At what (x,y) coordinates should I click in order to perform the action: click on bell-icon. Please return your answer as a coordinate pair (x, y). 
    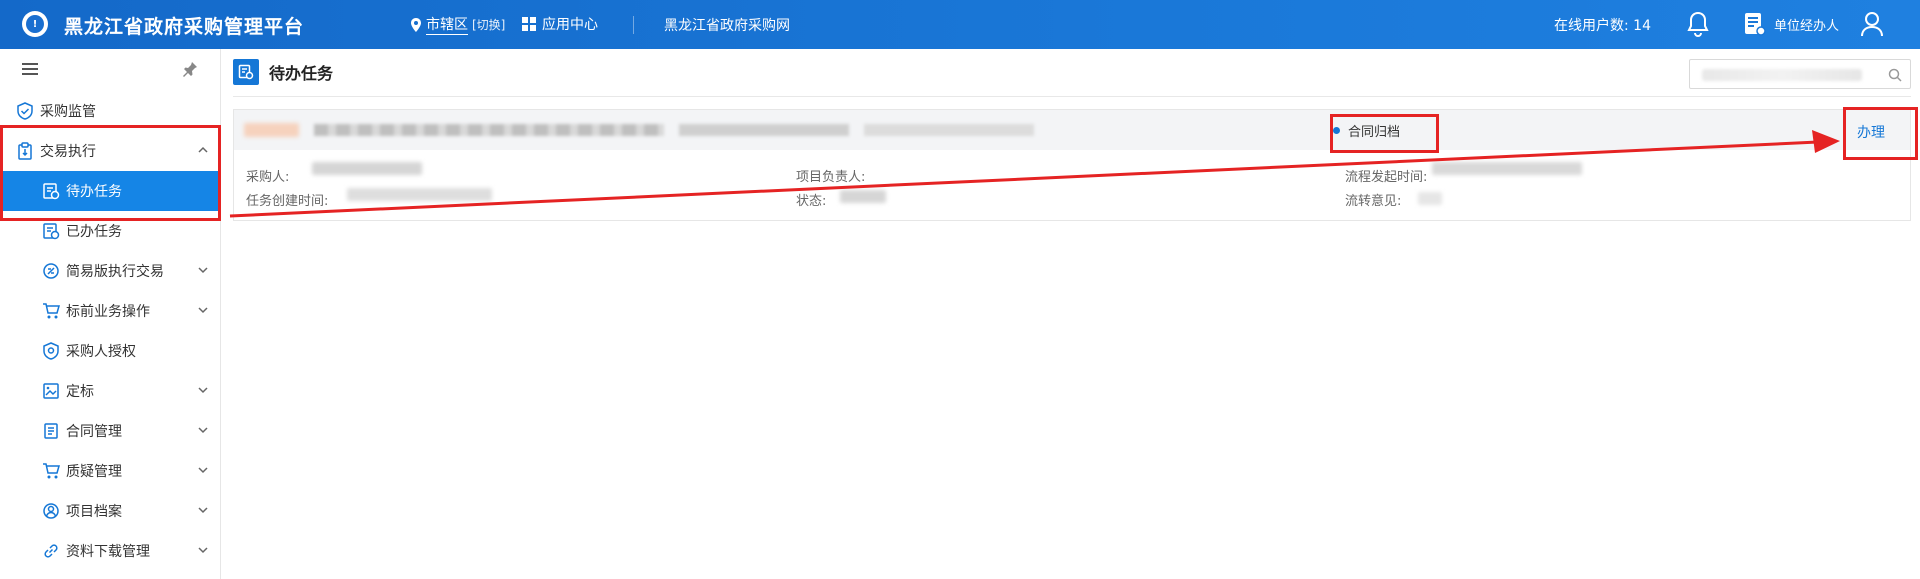
    Looking at the image, I should click on (1698, 26).